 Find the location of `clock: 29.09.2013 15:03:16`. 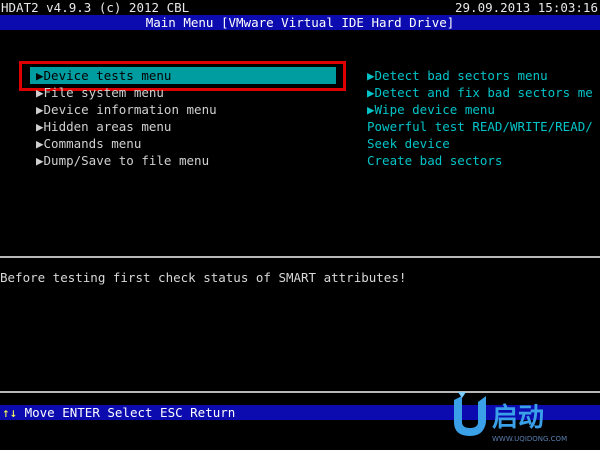

clock: 29.09.2013 15:03:16 is located at coordinates (526, 7).